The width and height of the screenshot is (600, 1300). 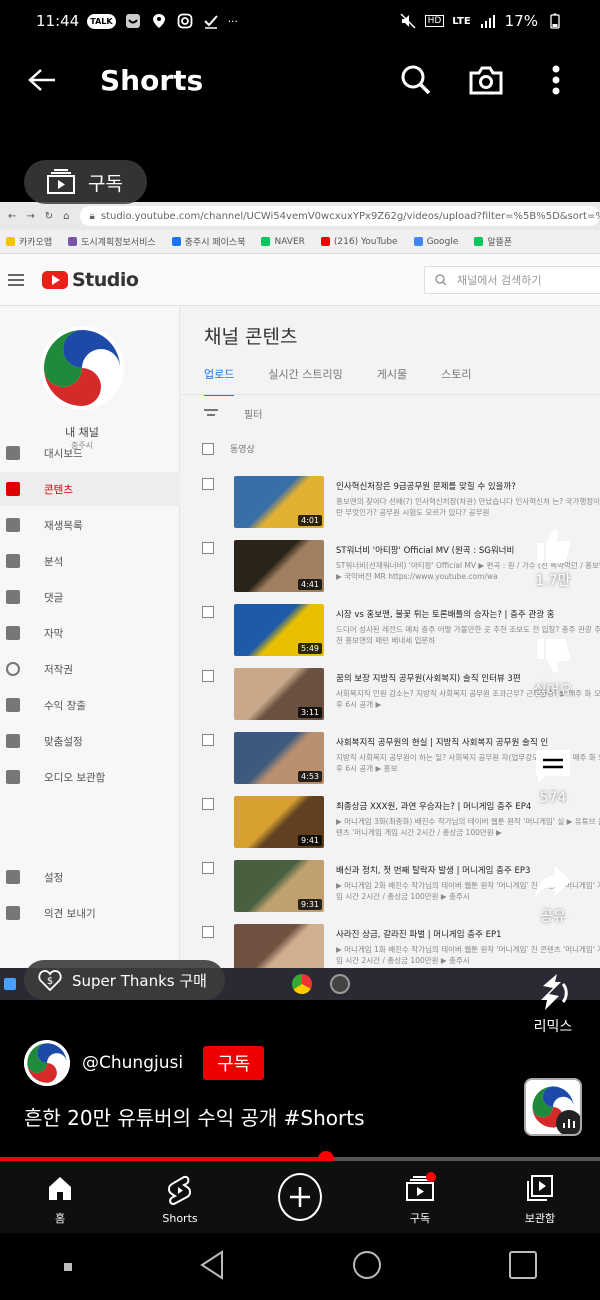 I want to click on signal-icon, so click(x=488, y=21).